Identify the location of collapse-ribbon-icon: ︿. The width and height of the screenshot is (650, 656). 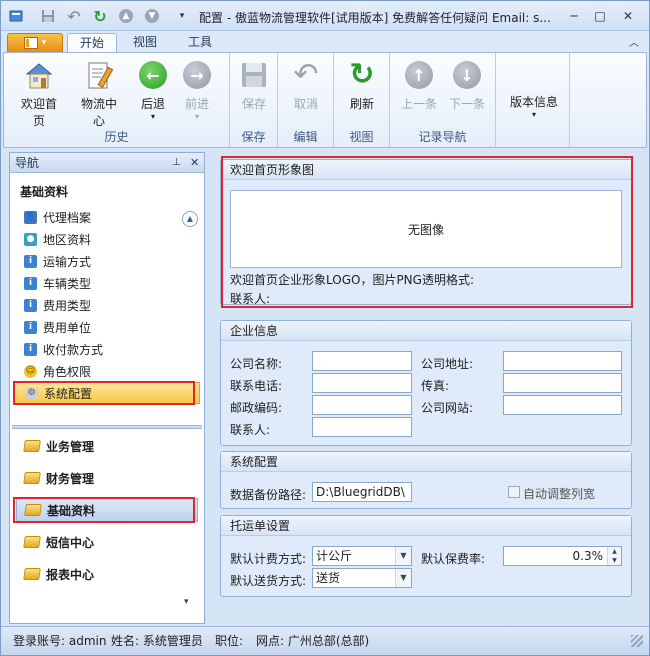
(634, 41).